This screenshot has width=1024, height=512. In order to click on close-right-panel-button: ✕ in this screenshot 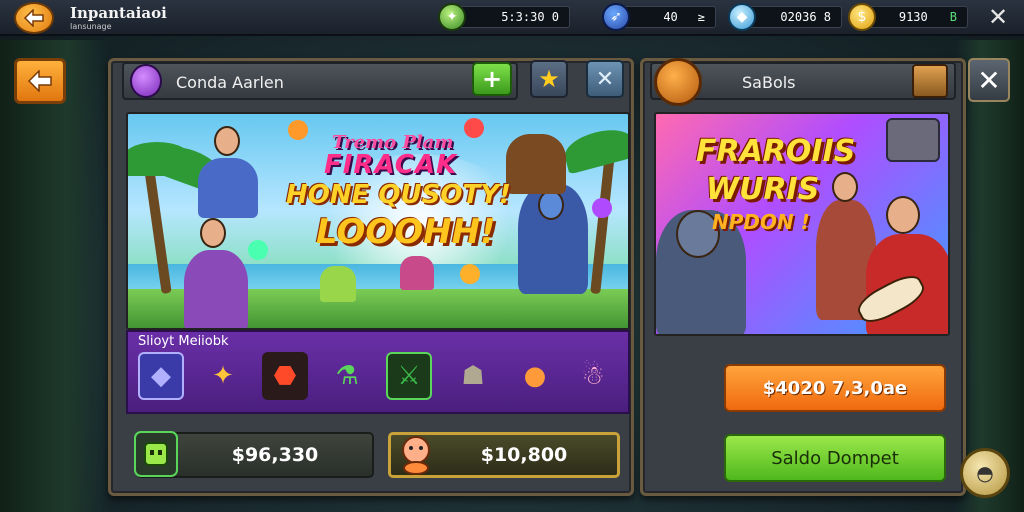, I will do `click(989, 80)`.